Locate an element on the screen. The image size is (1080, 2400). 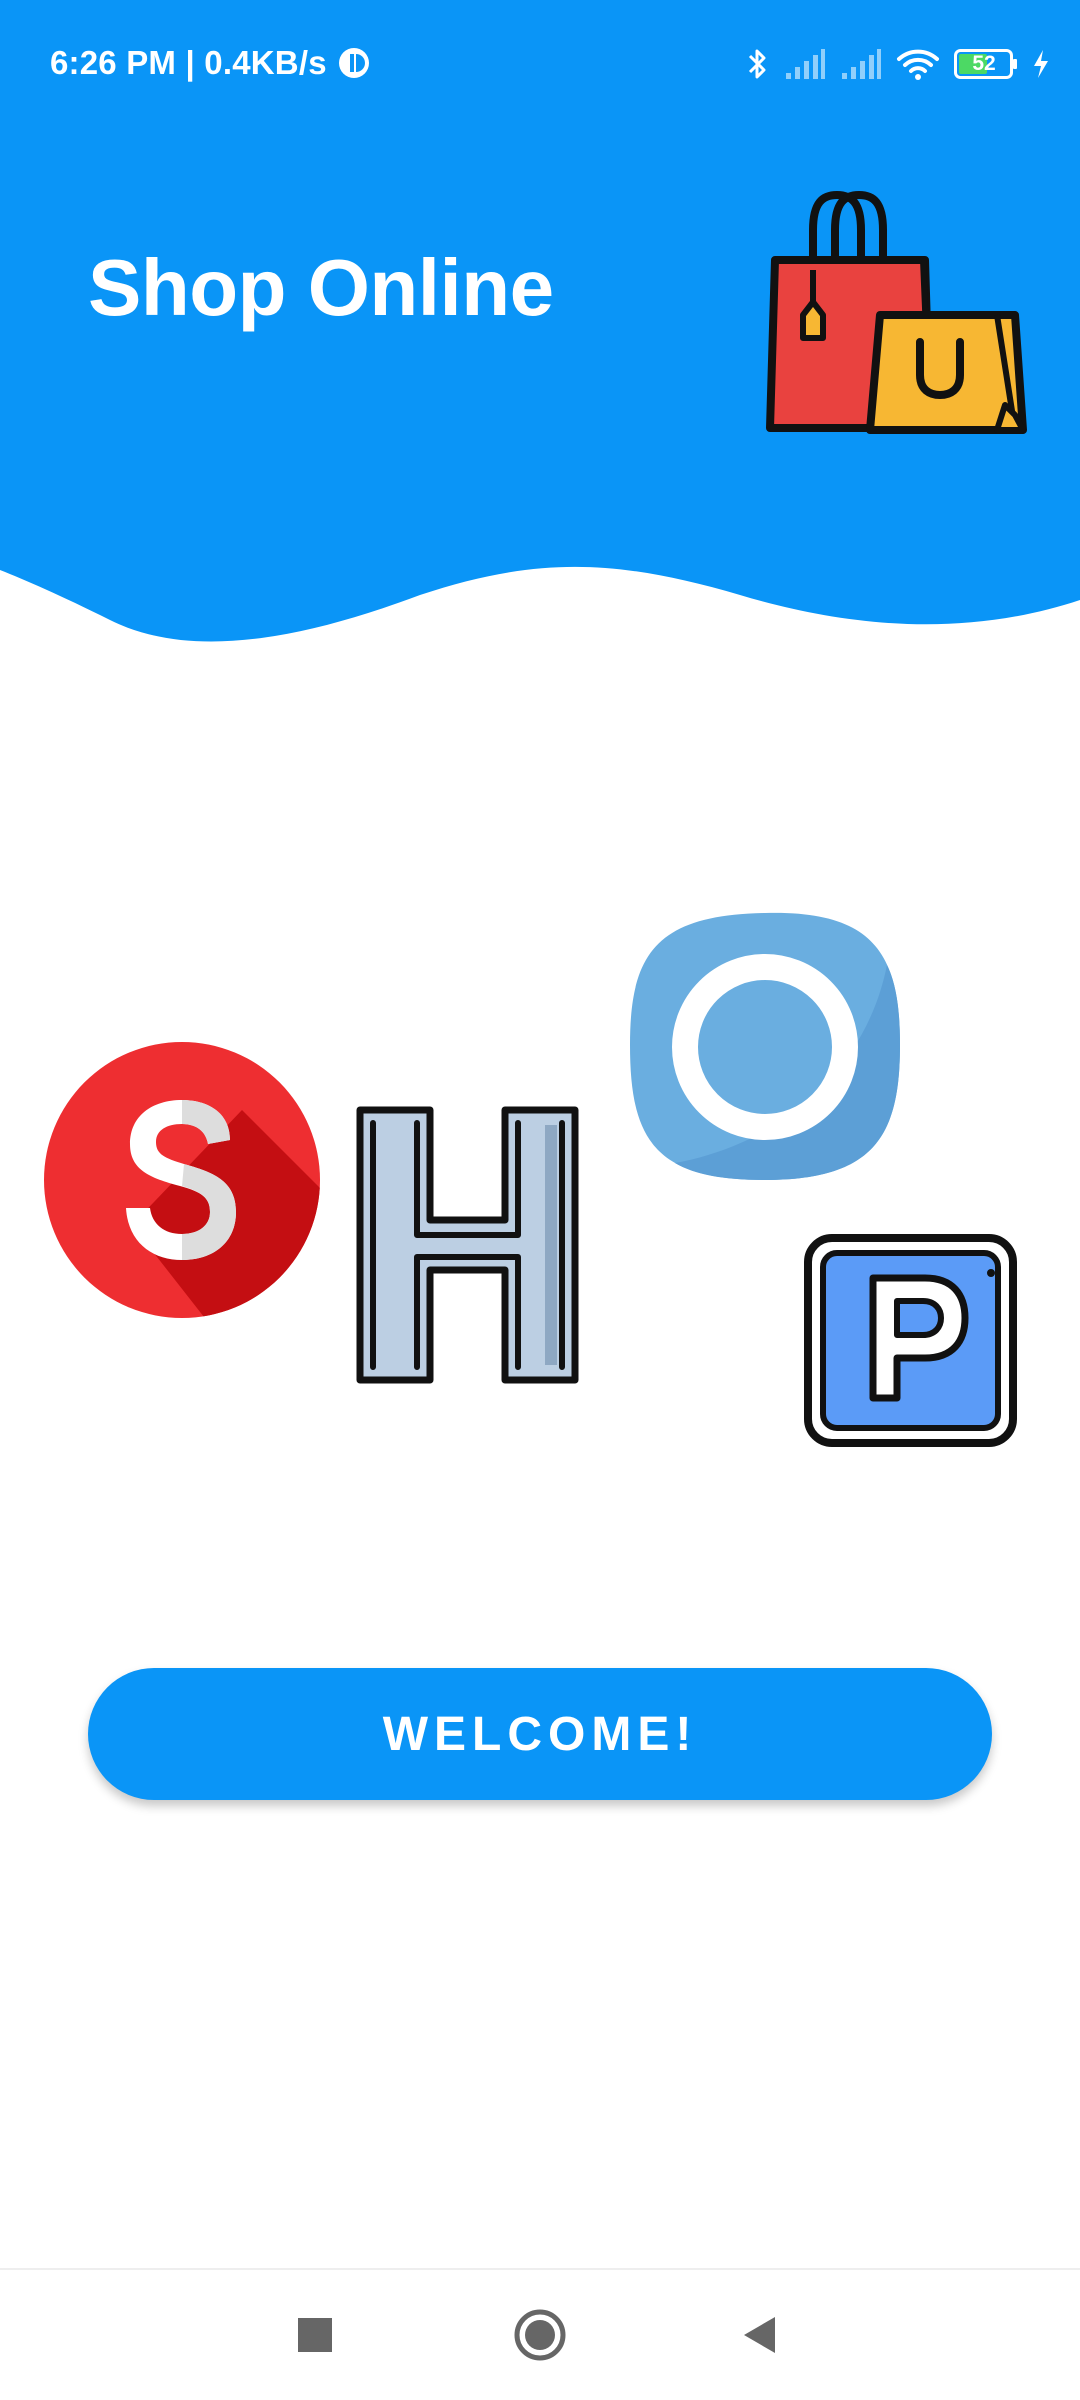
battery-icon: 52 is located at coordinates (986, 64).